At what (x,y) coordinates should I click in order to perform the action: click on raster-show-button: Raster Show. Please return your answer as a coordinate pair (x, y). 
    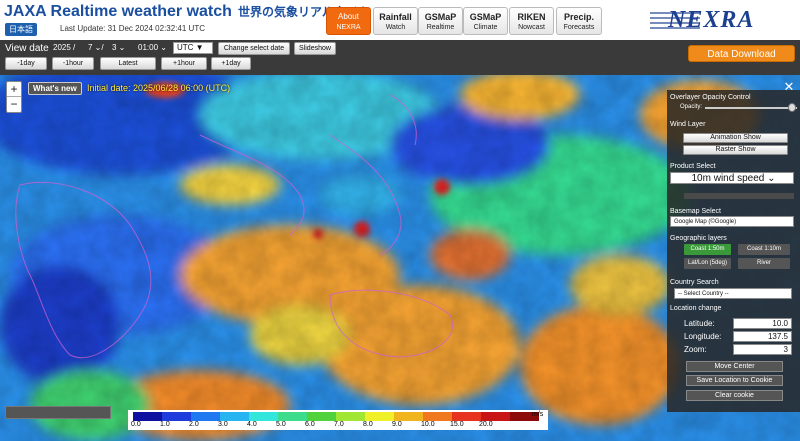
    Looking at the image, I should click on (735, 150).